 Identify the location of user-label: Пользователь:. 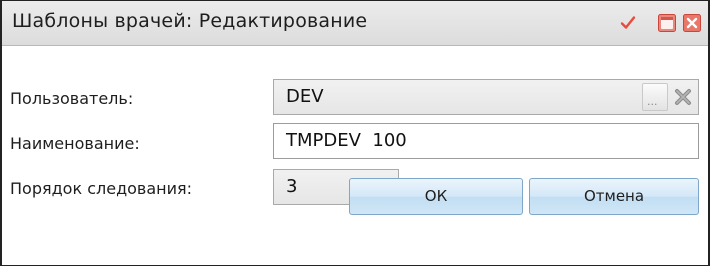
(72, 98).